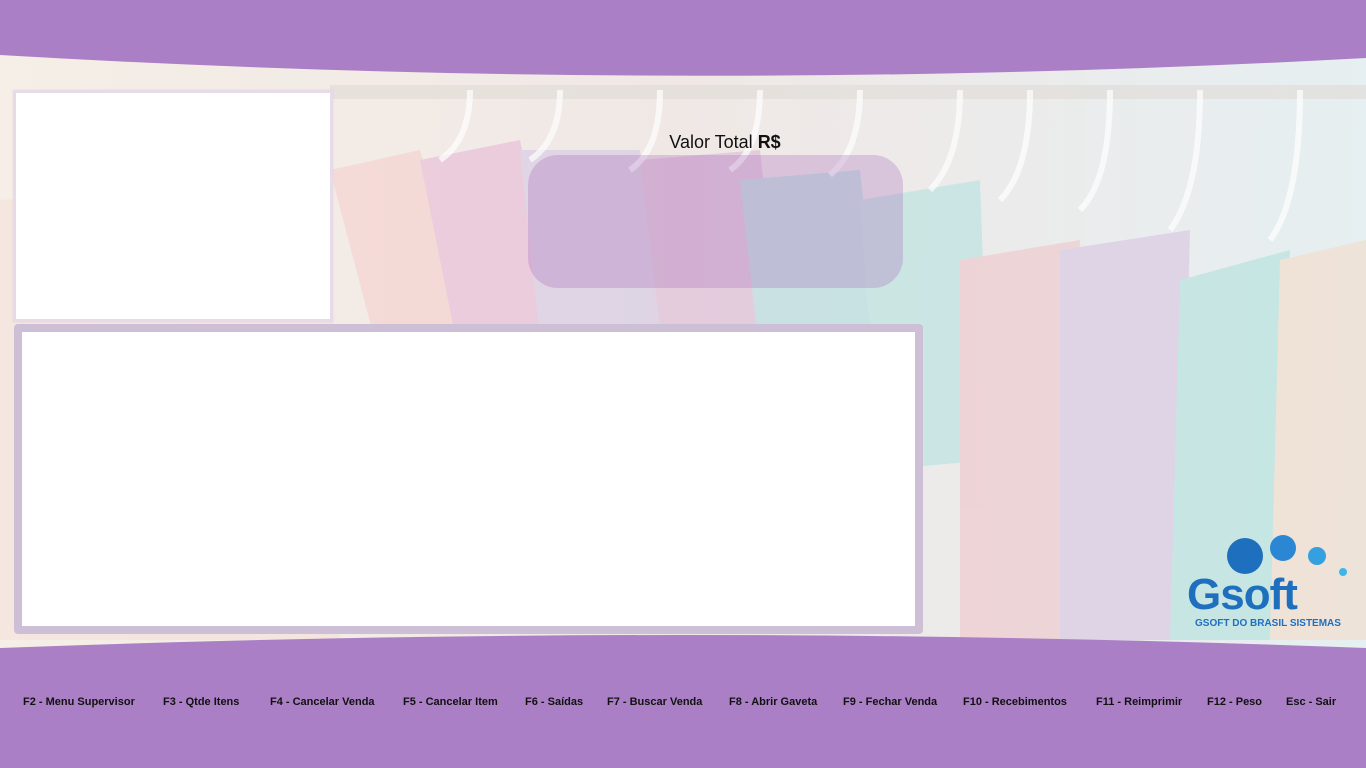  What do you see at coordinates (890, 702) in the screenshot?
I see `fkey-fechar-venda: F9 - Fechar Venda` at bounding box center [890, 702].